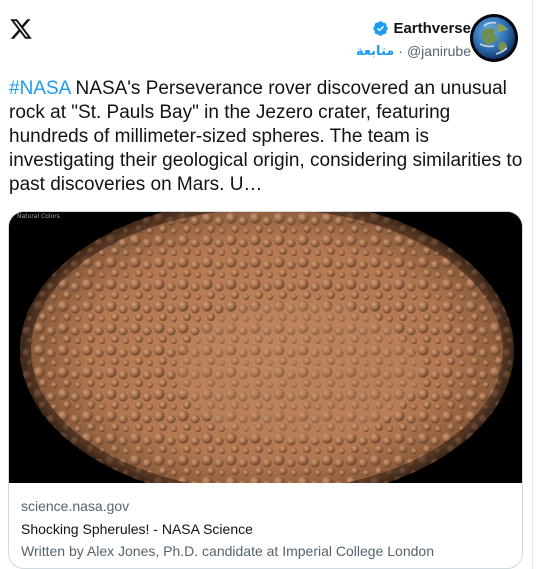 This screenshot has height=569, width=540. Describe the element at coordinates (21, 29) in the screenshot. I see `x-logo-icon` at that location.